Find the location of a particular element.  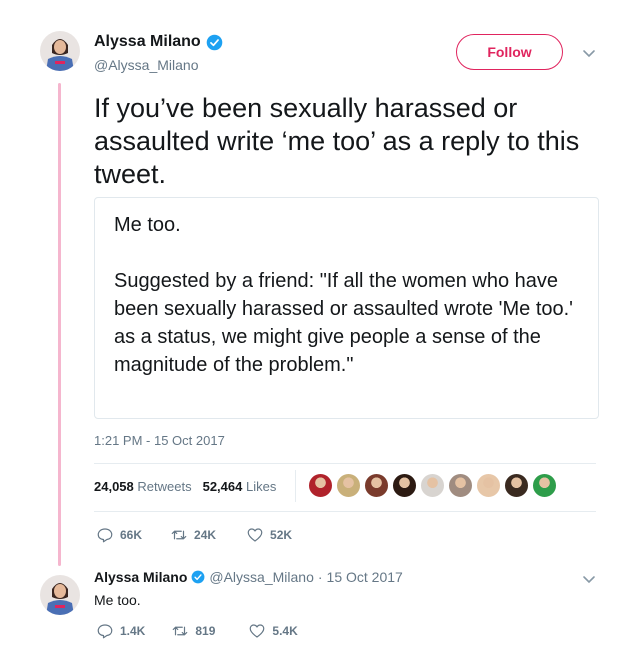

like-action: 5.4K is located at coordinates (273, 631).